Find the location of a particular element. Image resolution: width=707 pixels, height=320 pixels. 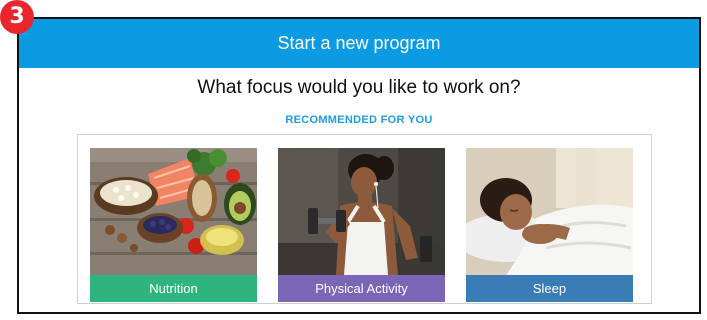

dialog-title: Start a new program is located at coordinates (359, 43).